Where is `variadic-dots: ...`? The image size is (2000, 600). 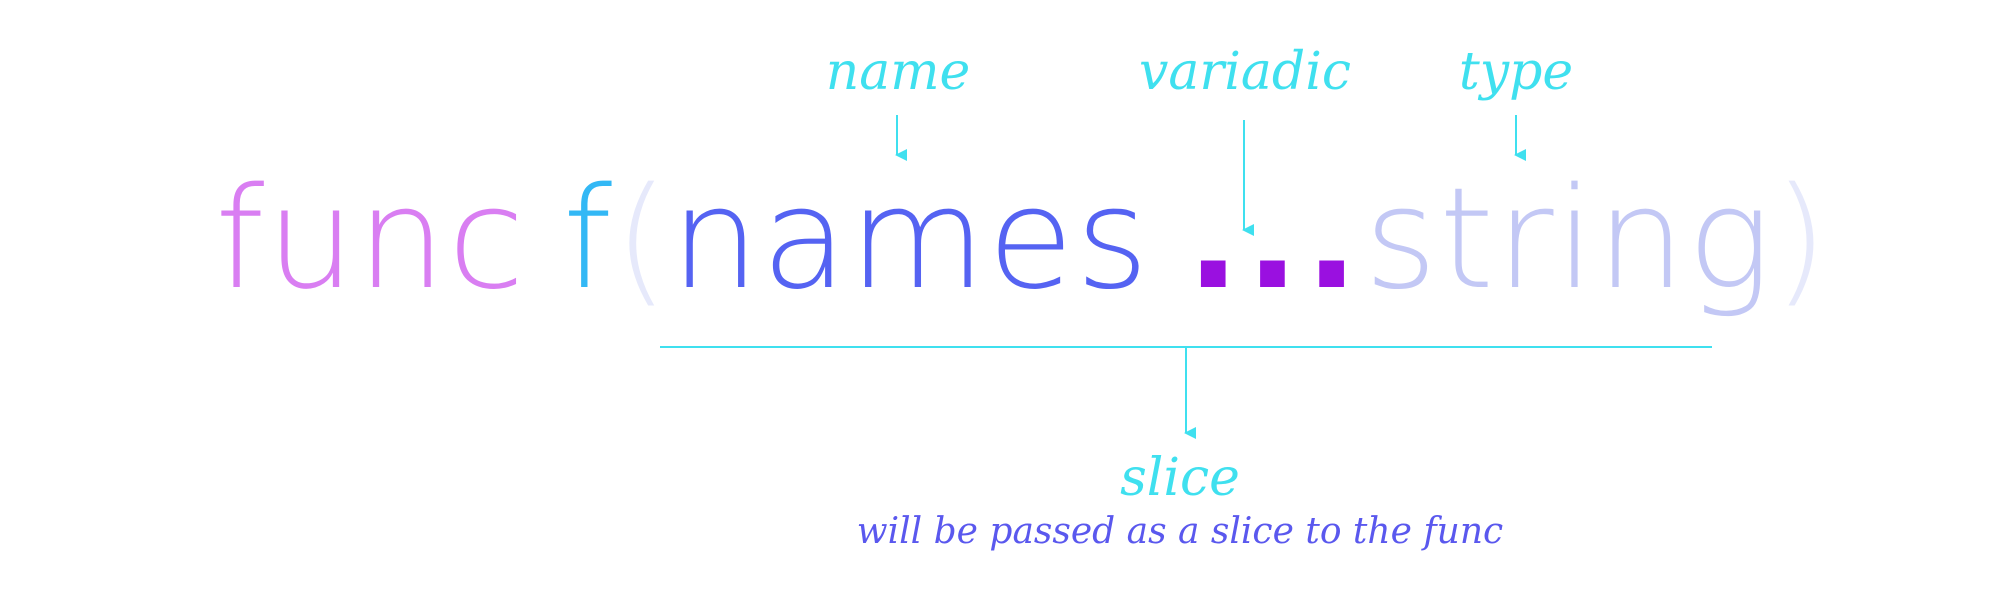
variadic-dots: ... is located at coordinates (1275, 239).